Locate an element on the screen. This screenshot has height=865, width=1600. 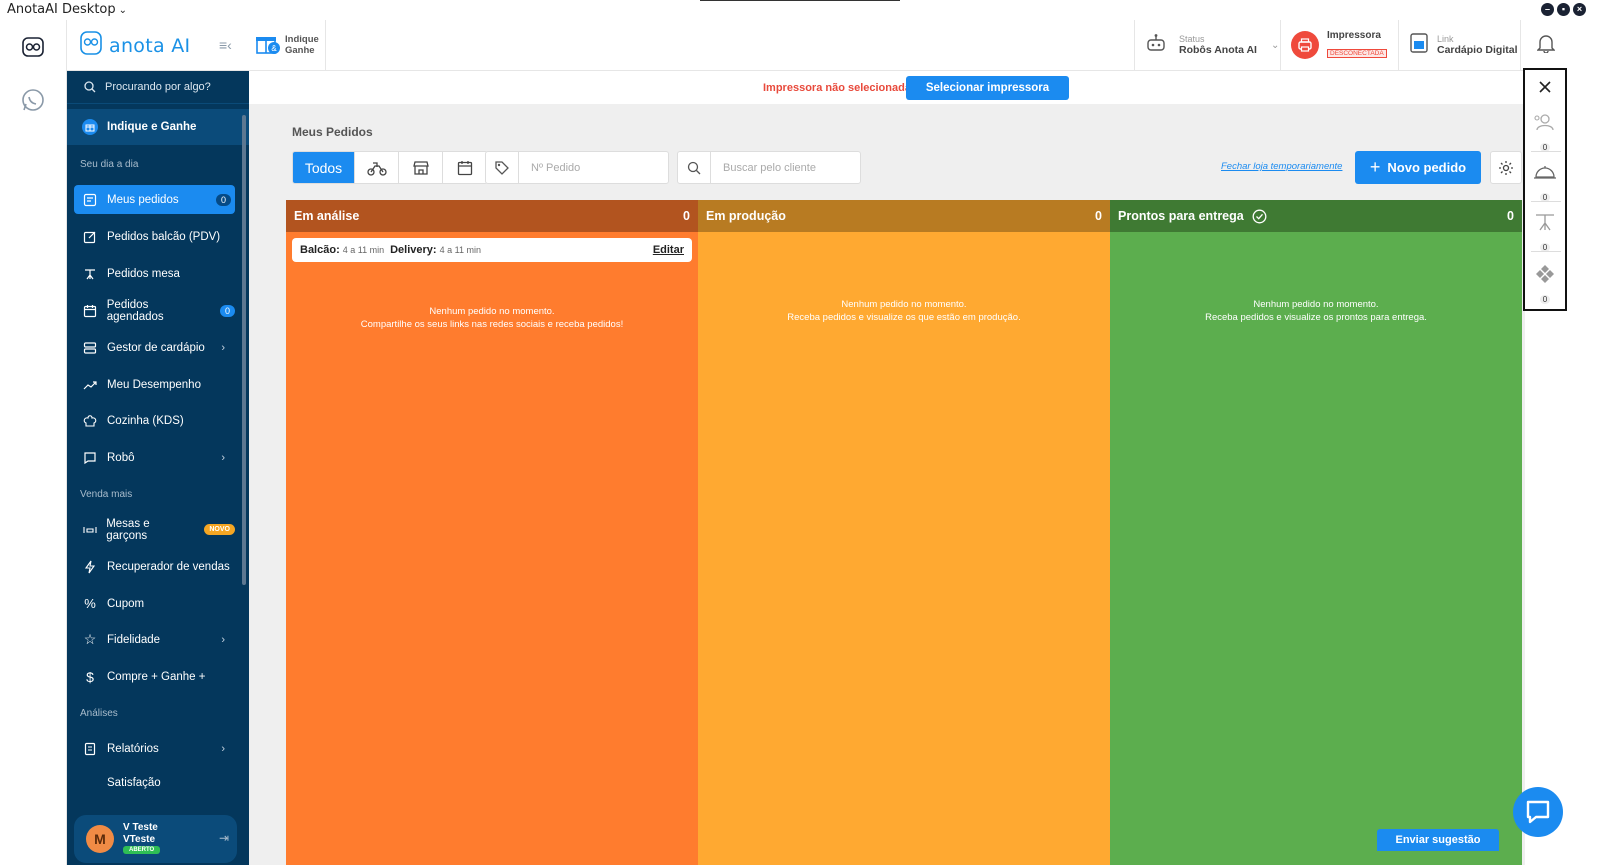
sidebar-item-label: Recuperador de vendas is located at coordinates (168, 566).